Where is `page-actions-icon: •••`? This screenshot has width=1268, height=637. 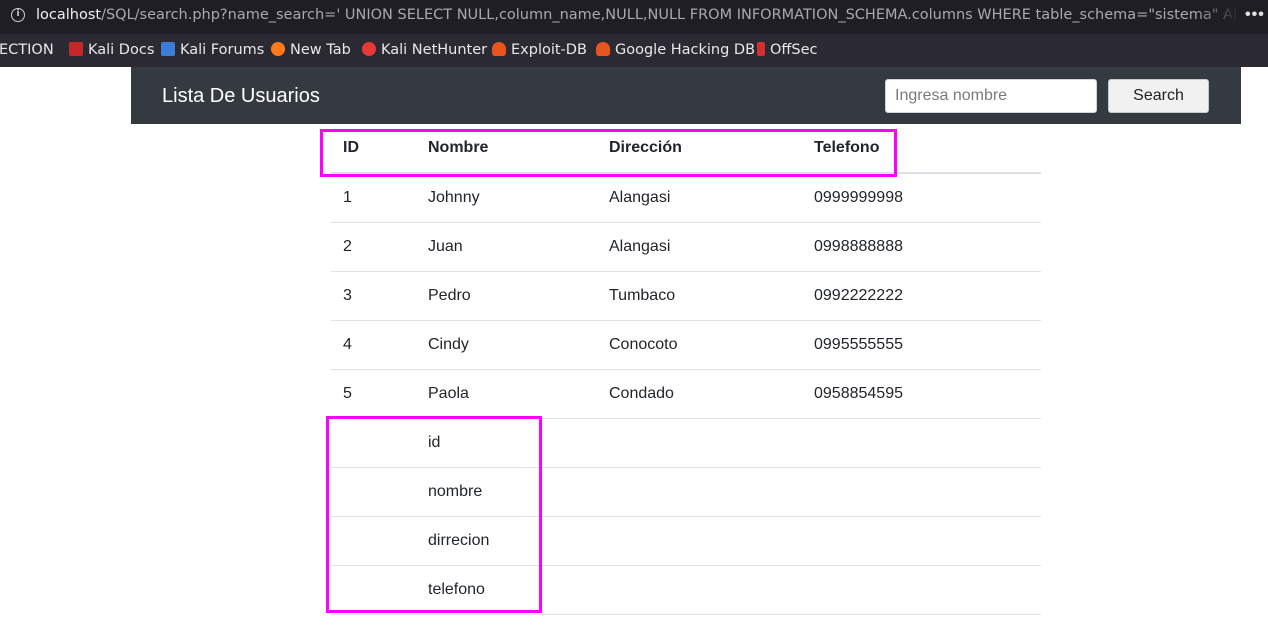
page-actions-icon: ••• is located at coordinates (1255, 15).